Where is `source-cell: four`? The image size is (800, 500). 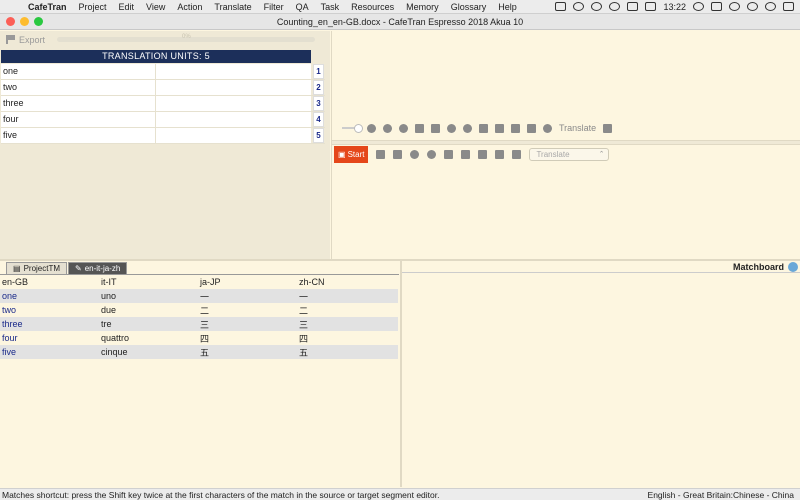
source-cell: four is located at coordinates (78, 119).